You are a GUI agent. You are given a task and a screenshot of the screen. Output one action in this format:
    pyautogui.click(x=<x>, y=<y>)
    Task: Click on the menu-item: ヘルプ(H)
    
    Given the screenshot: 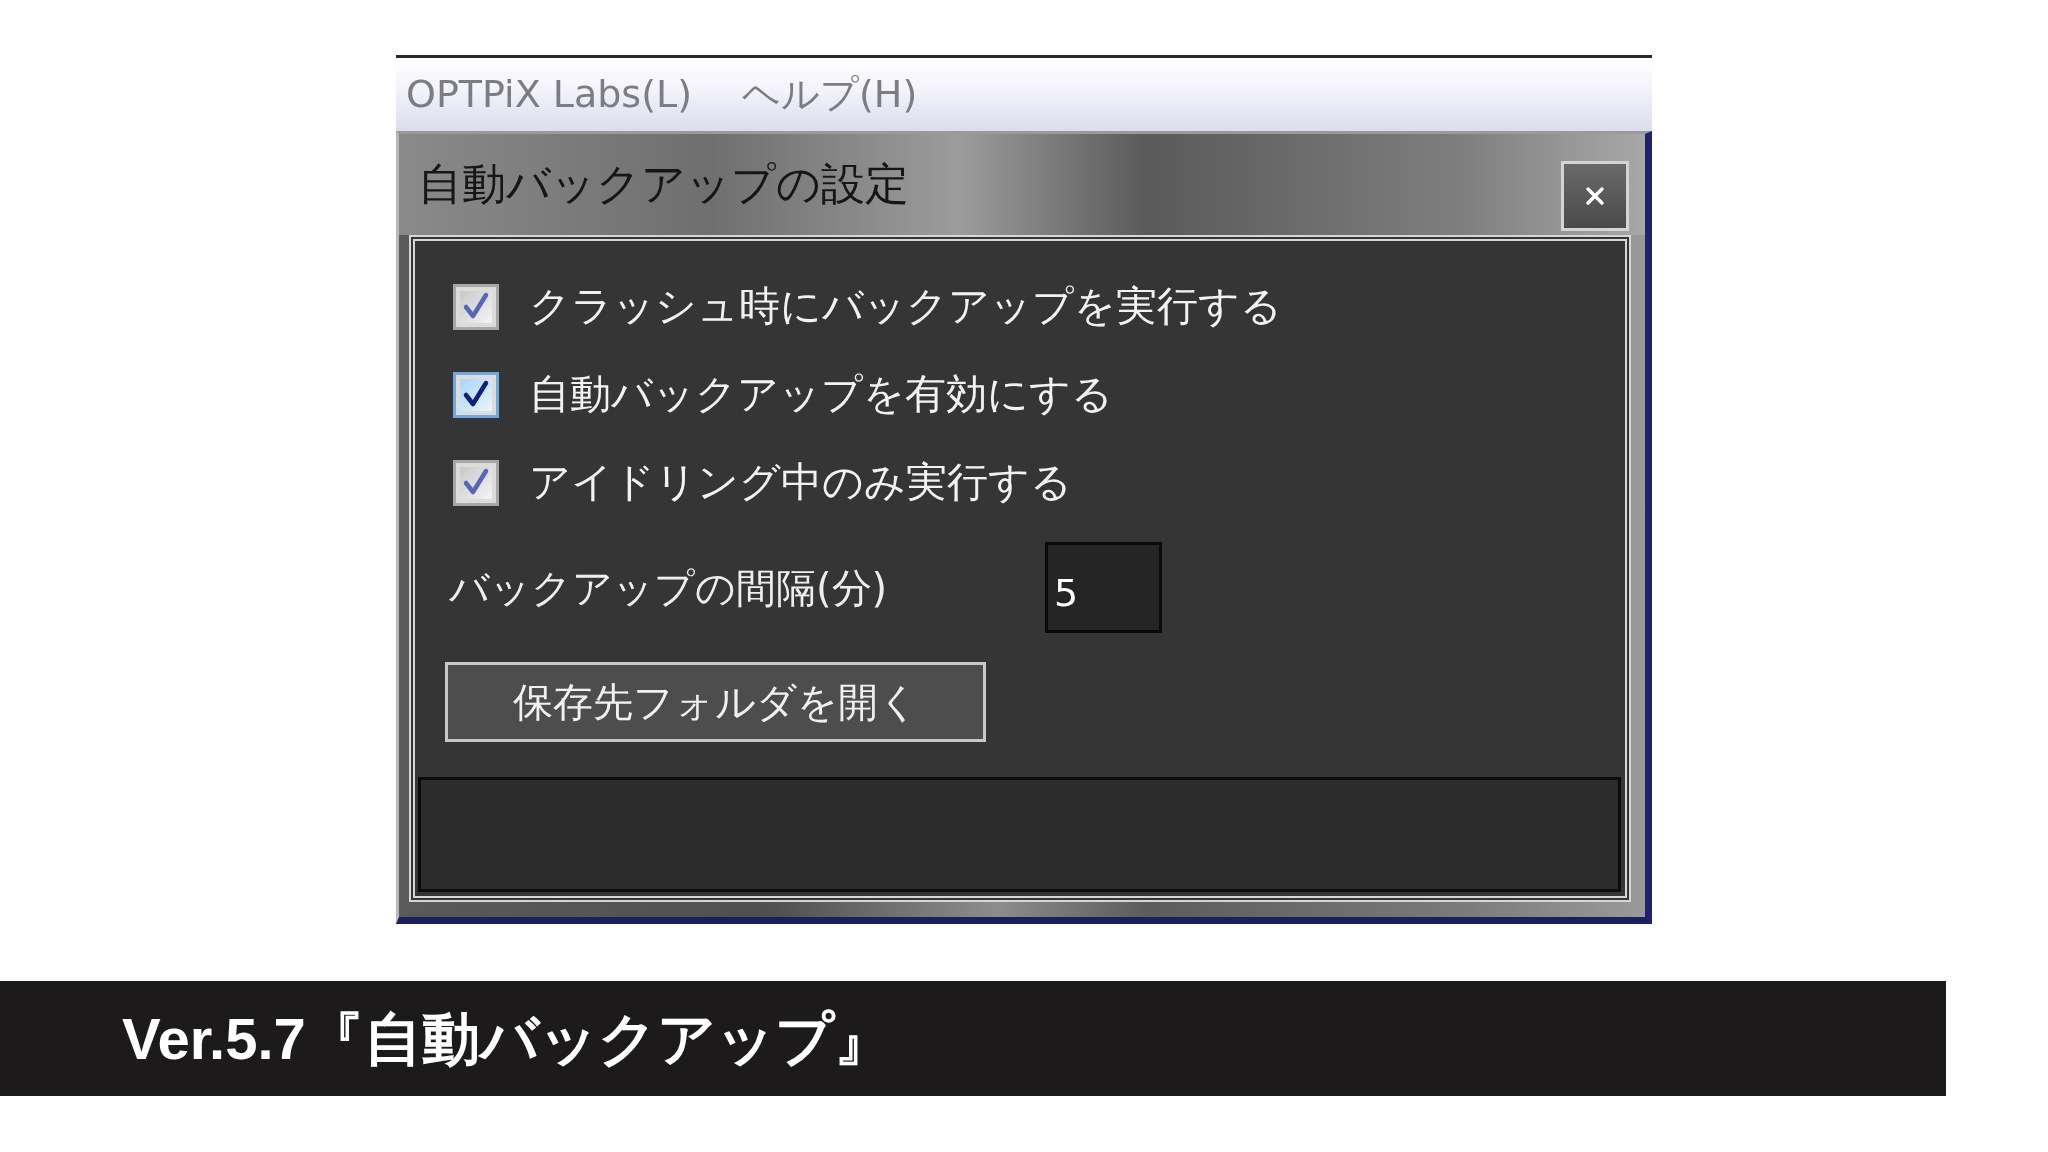 What is the action you would take?
    pyautogui.click(x=830, y=94)
    